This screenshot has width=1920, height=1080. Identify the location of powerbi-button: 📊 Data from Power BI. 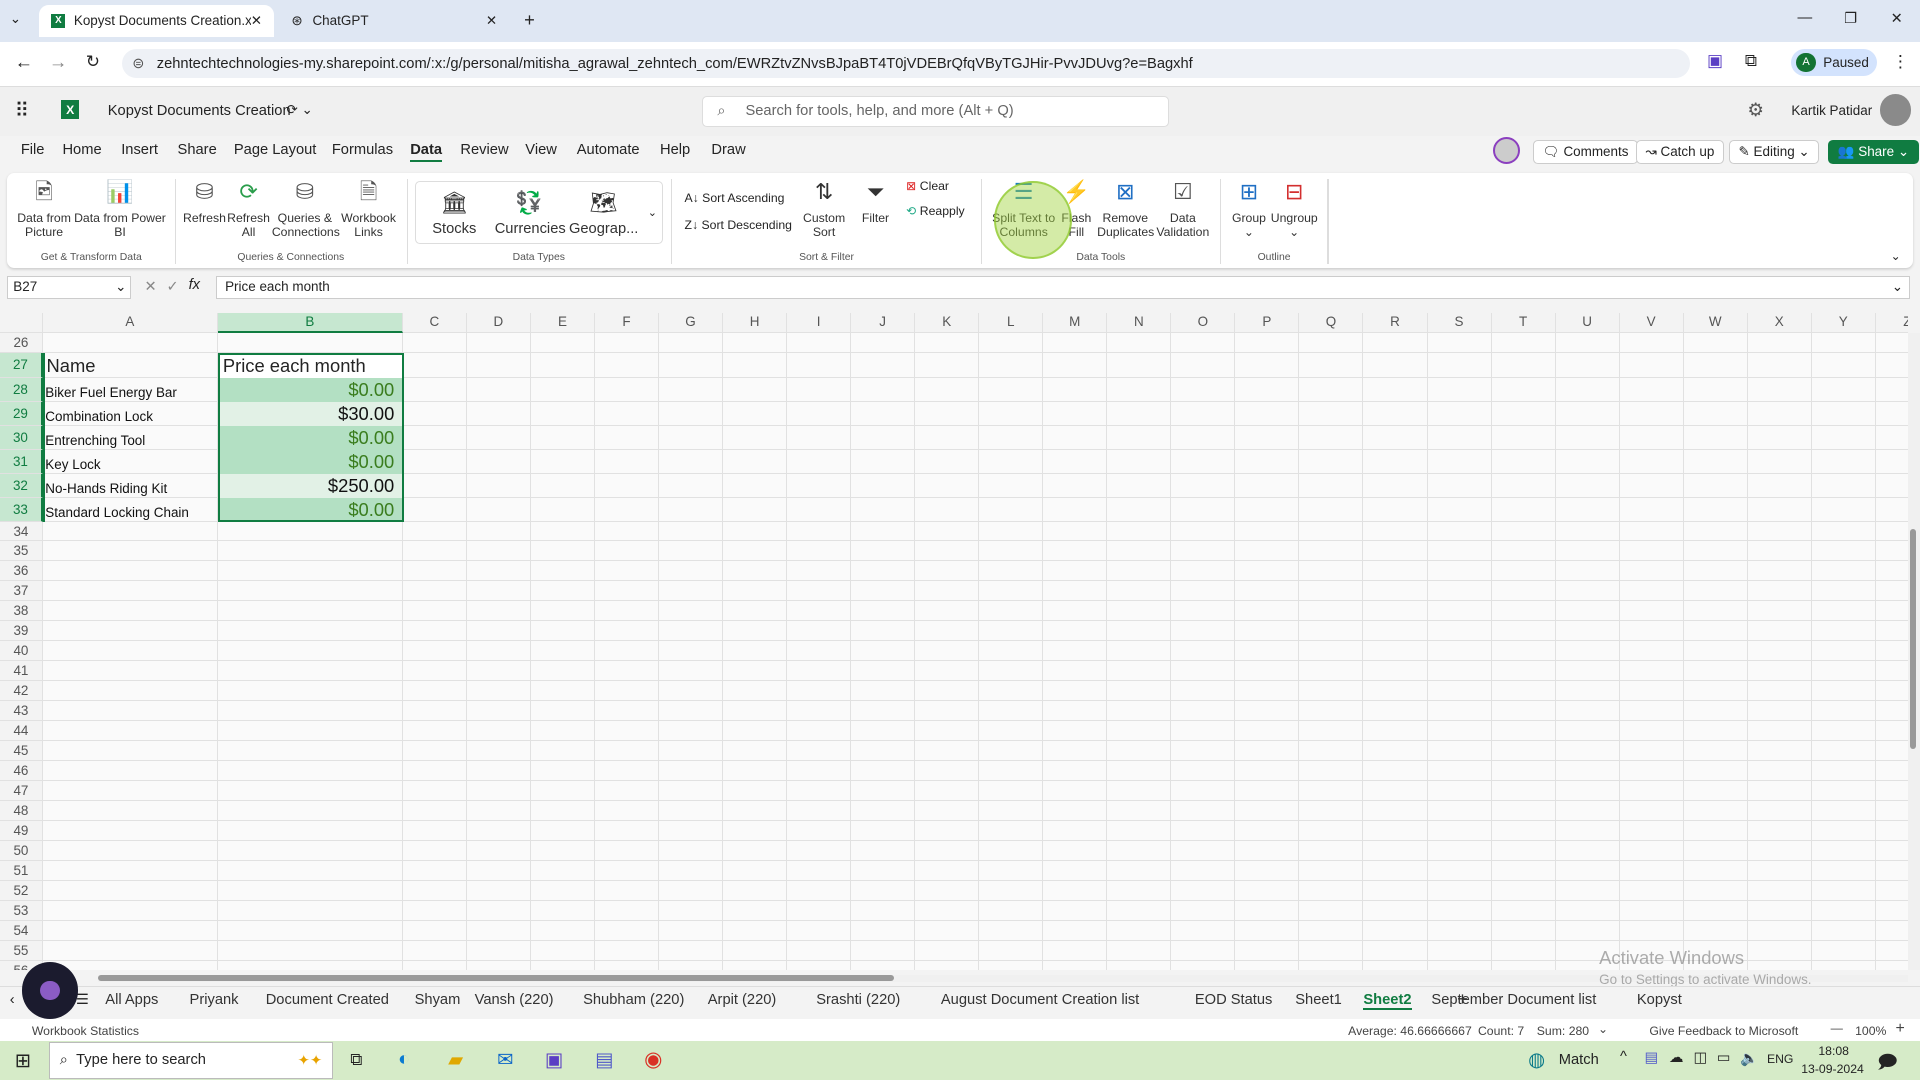
(119, 209).